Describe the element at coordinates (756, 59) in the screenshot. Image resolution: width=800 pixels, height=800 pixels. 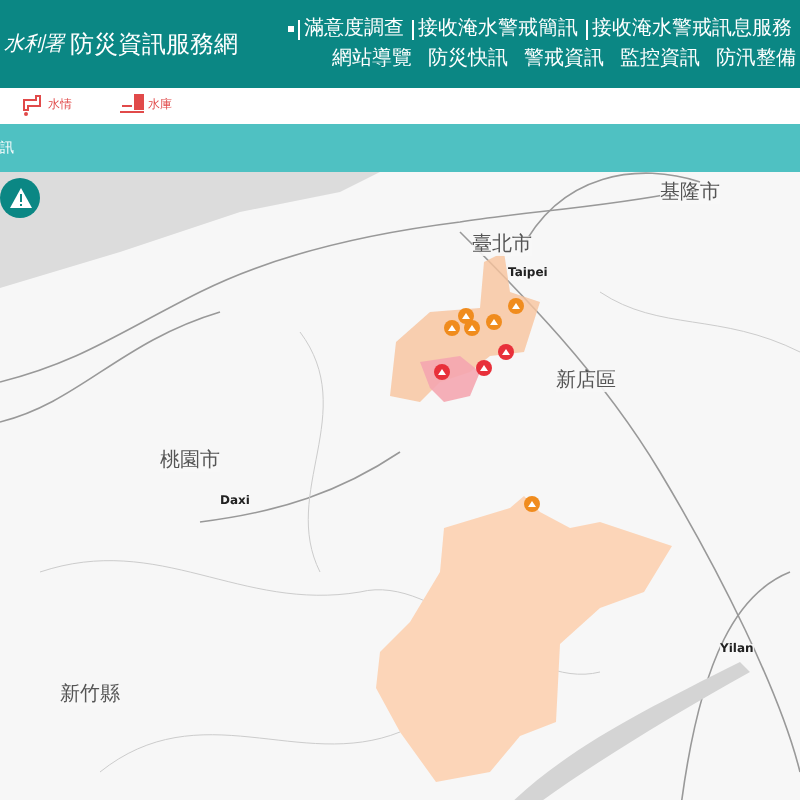
I see `nav-link-item: 防汛整備` at that location.